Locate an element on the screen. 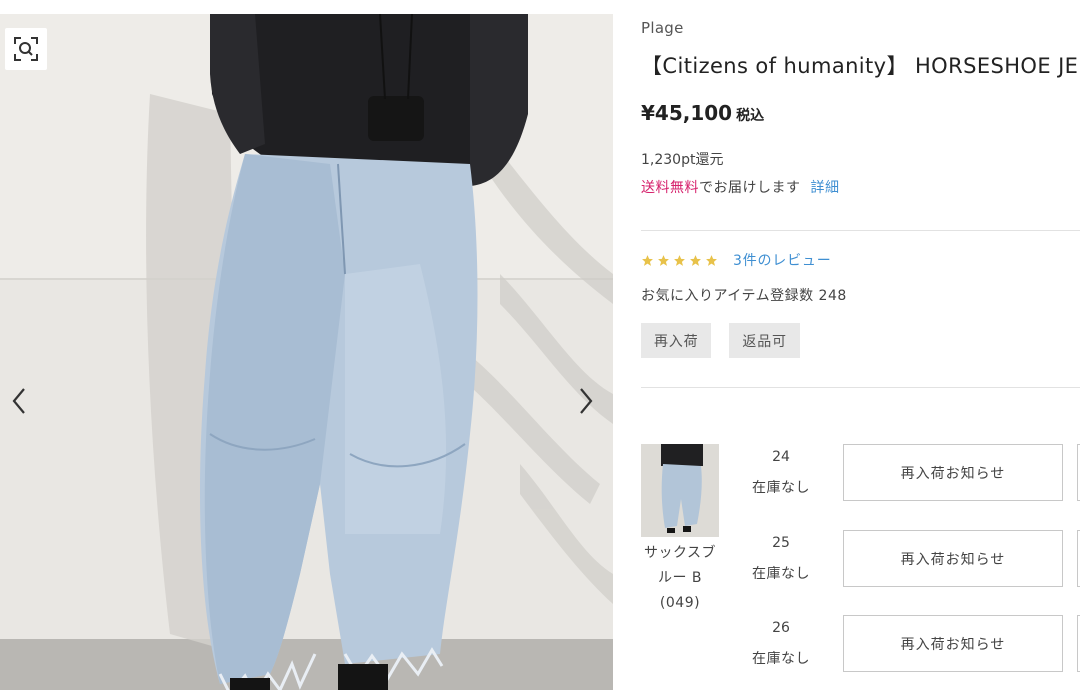  zoom-button is located at coordinates (26, 49).